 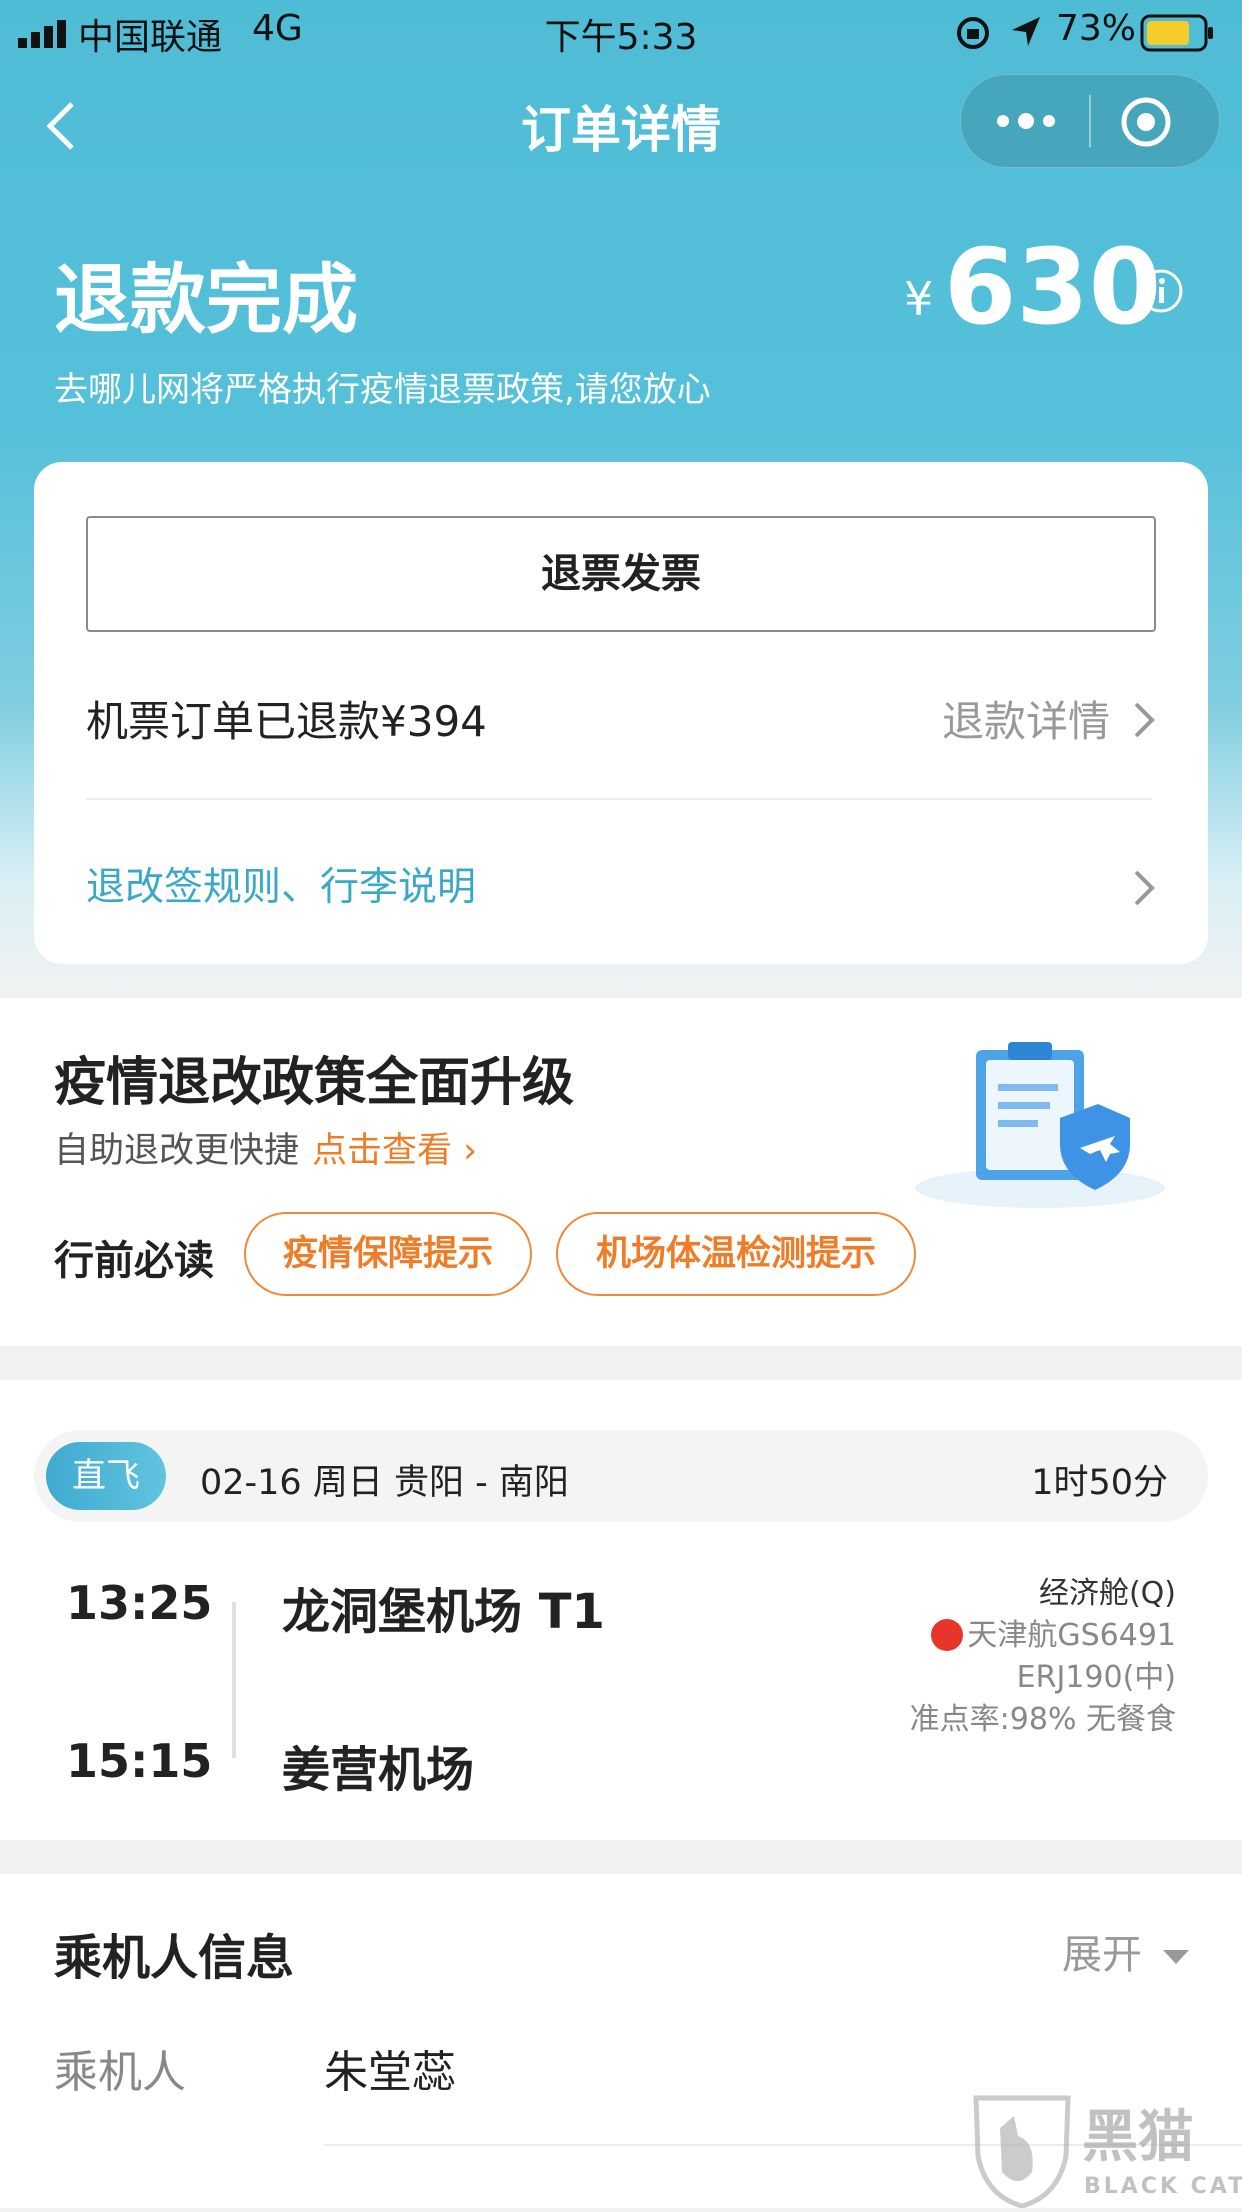 I want to click on rules-link: 退改签规则、行李说明, so click(x=281, y=884).